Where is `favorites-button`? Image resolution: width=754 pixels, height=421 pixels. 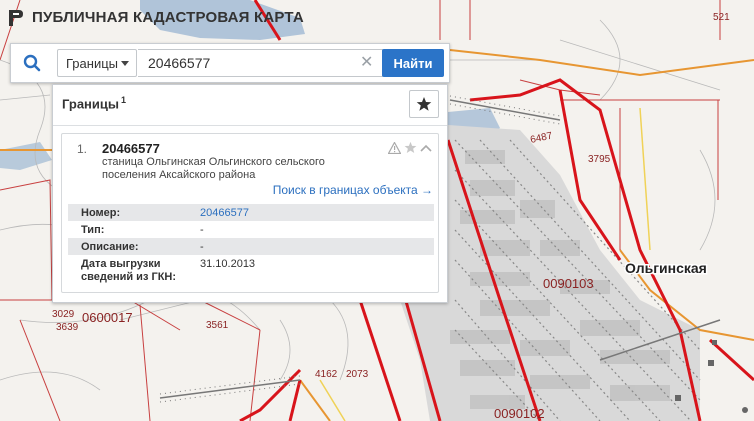
favorites-button is located at coordinates (424, 104).